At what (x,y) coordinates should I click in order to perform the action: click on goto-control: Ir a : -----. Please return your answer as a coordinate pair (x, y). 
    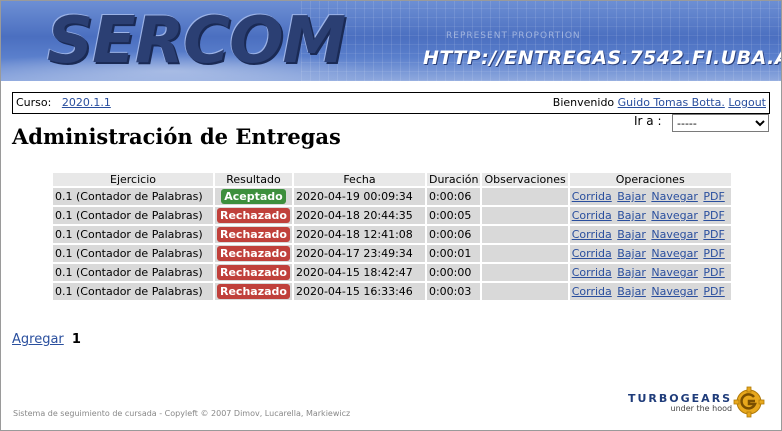
    Looking at the image, I should click on (701, 123).